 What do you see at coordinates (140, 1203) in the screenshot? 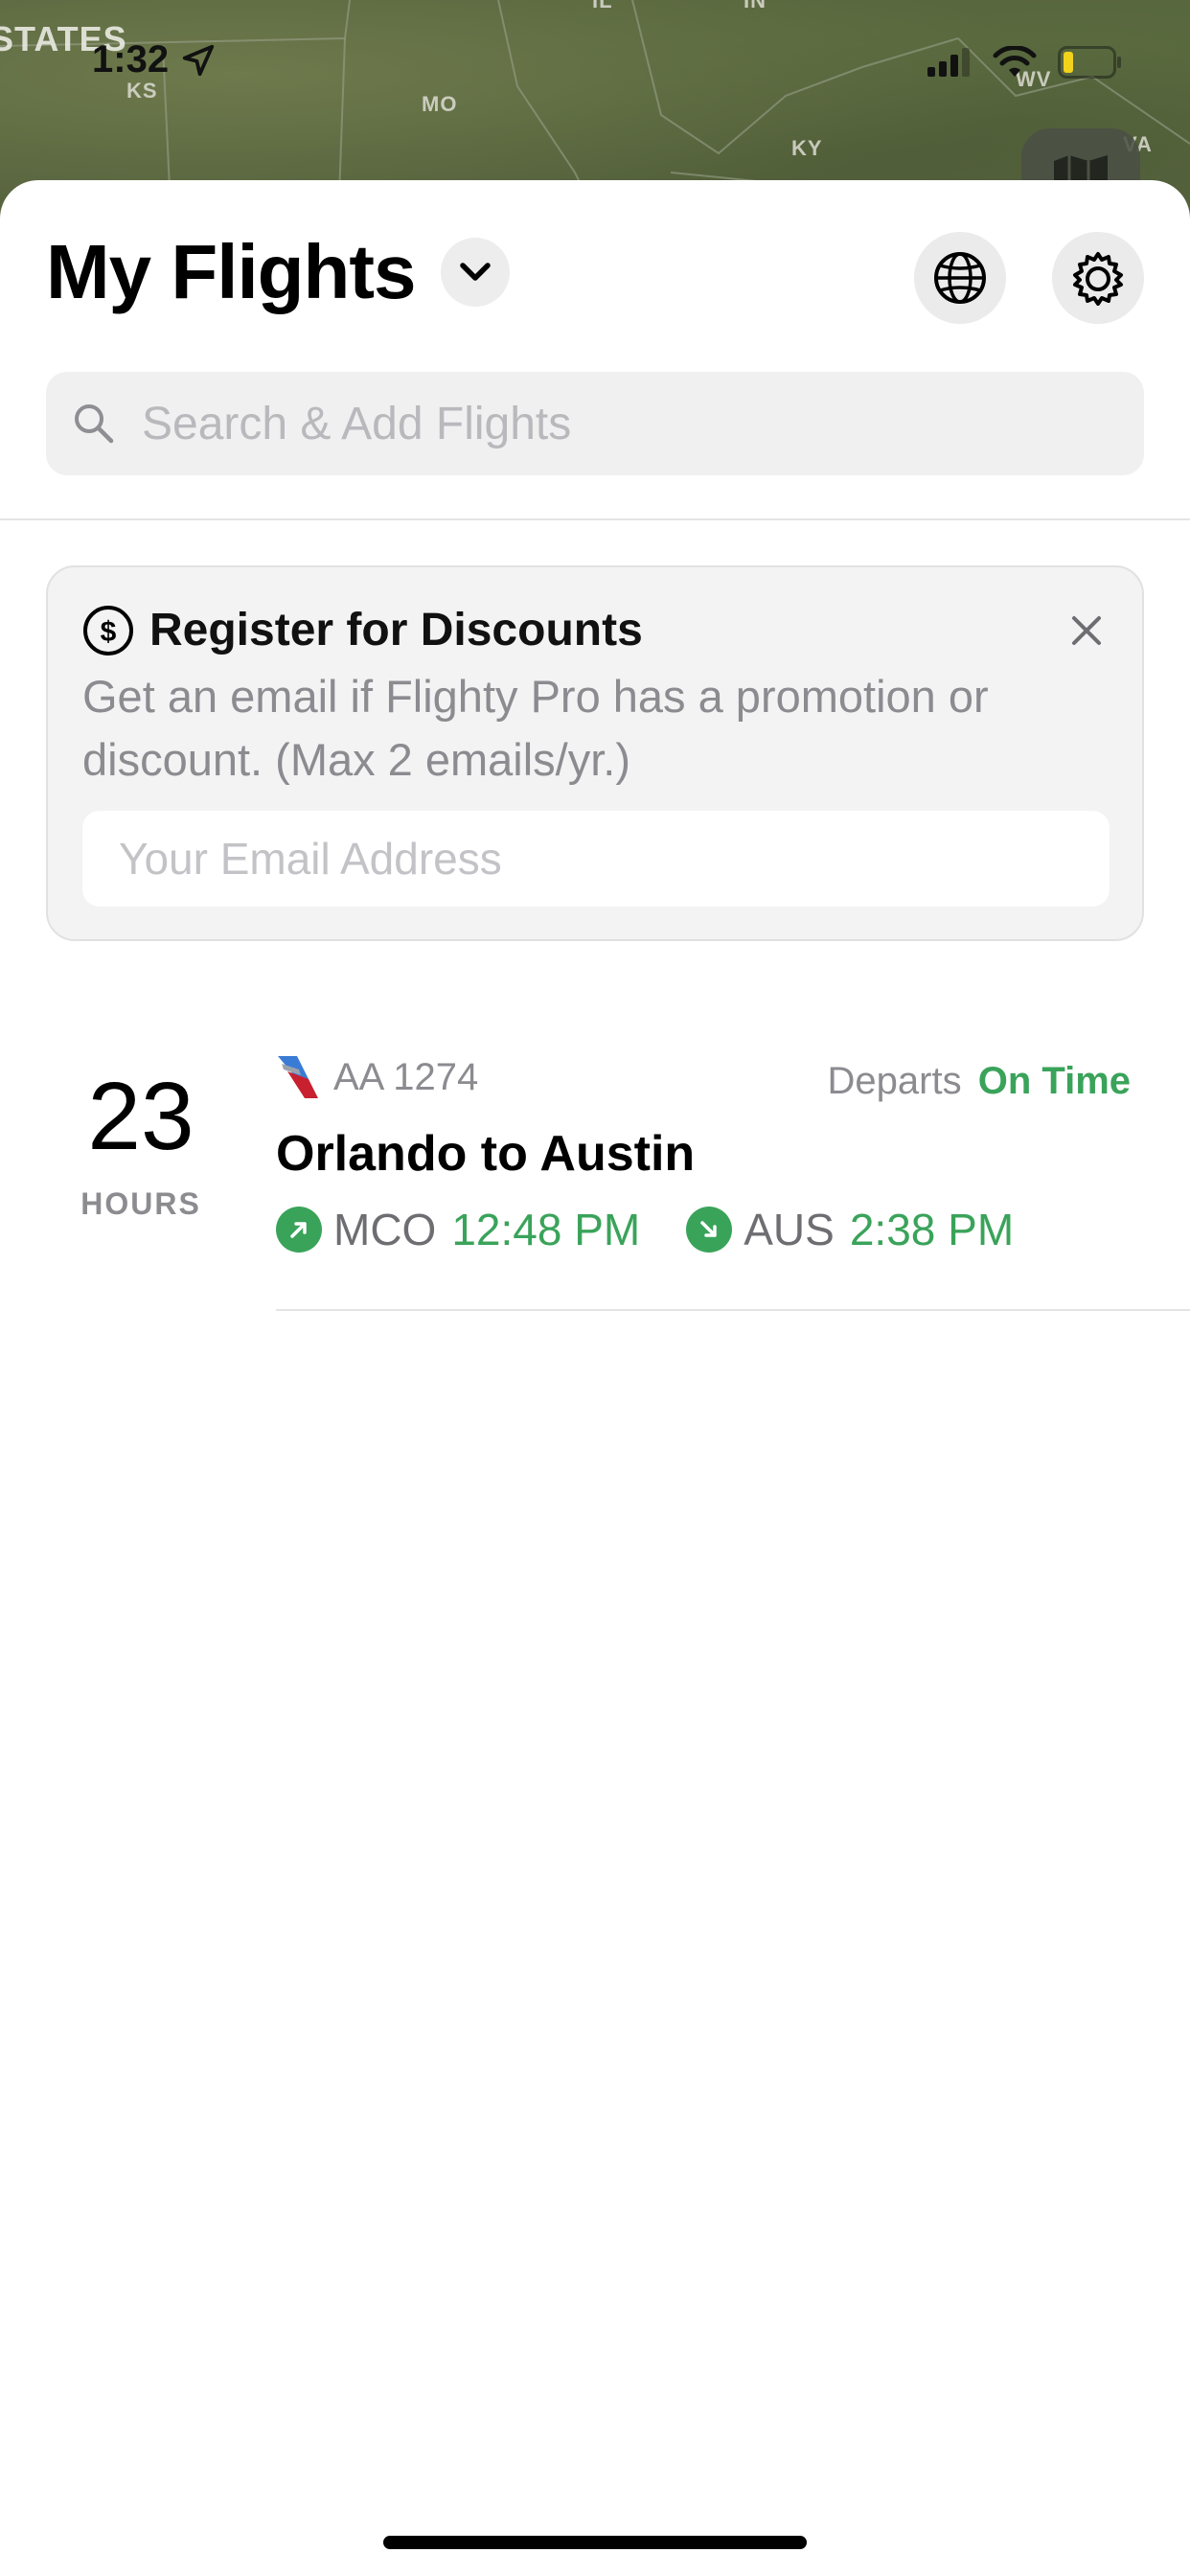
I see `countdown-unit: HOURS` at bounding box center [140, 1203].